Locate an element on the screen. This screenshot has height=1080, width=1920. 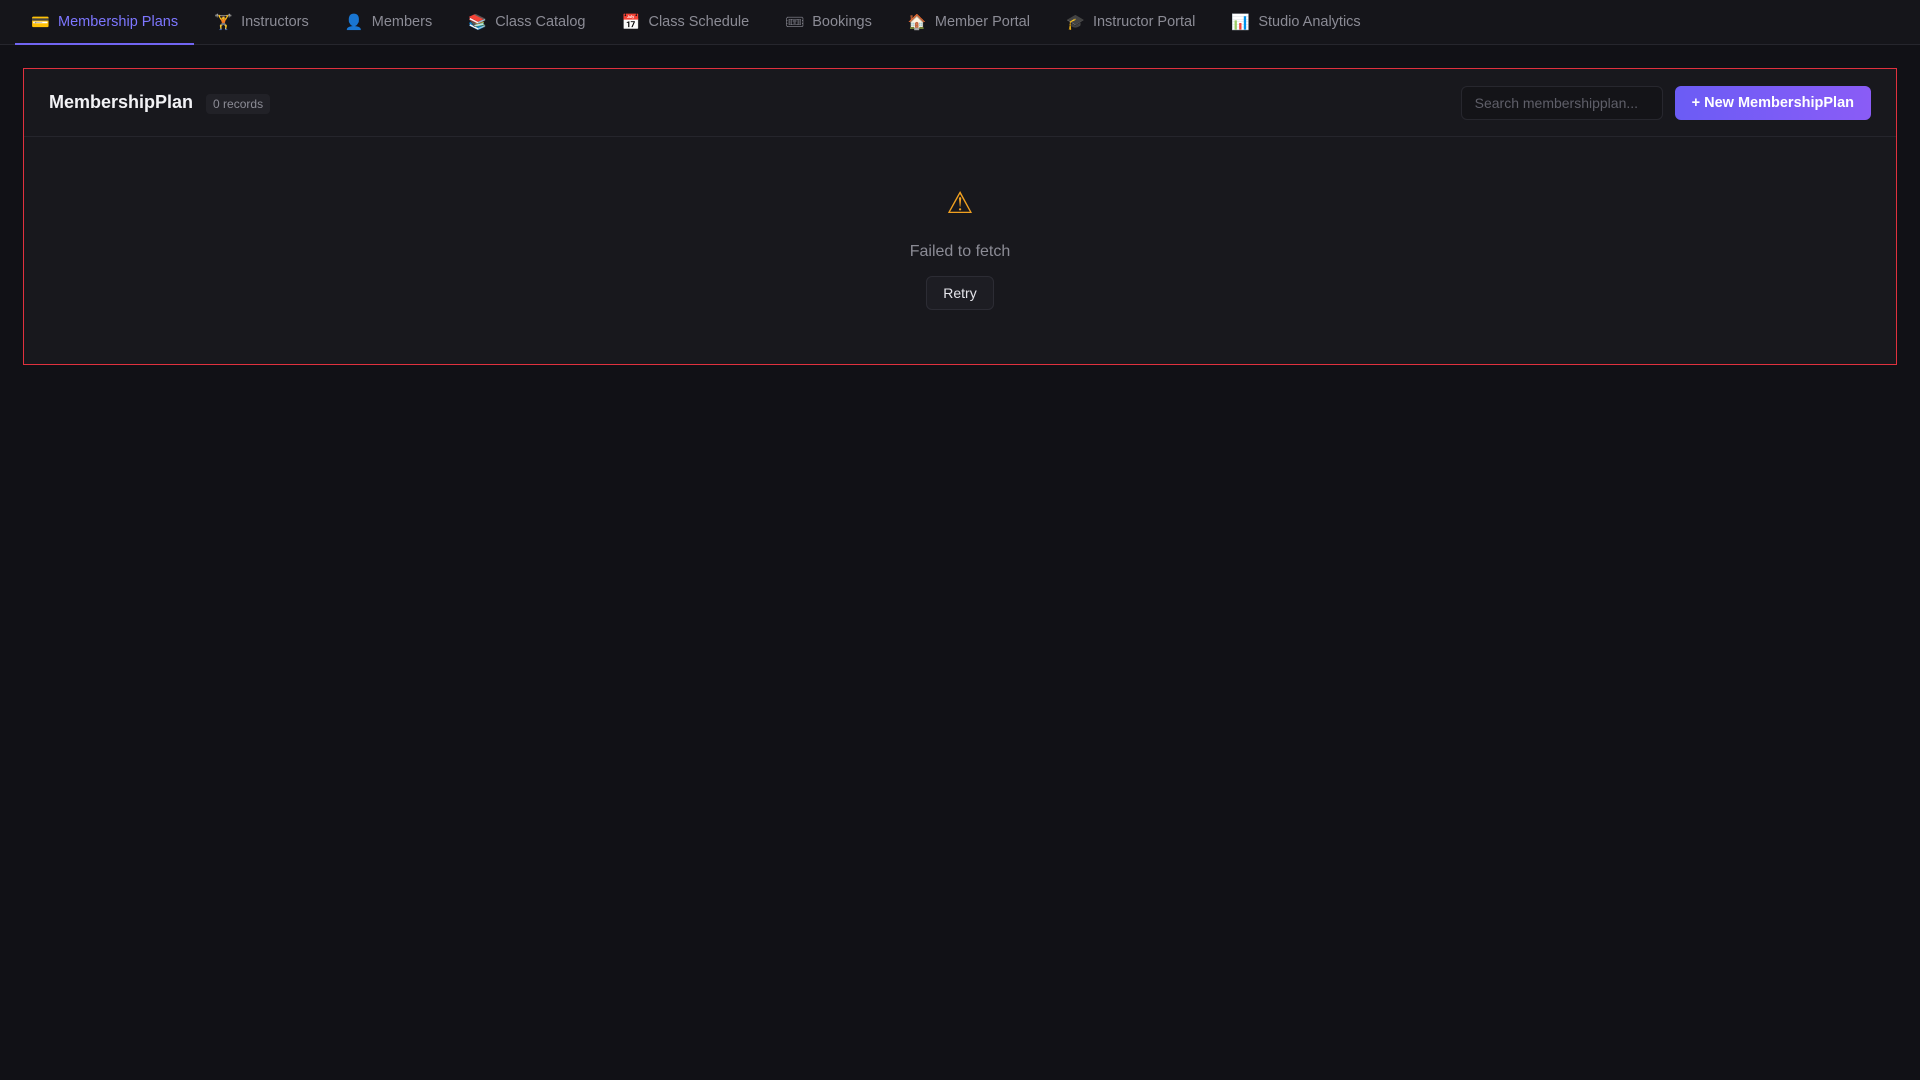
tab-member-portal: 🏠 Member Portal is located at coordinates (969, 22).